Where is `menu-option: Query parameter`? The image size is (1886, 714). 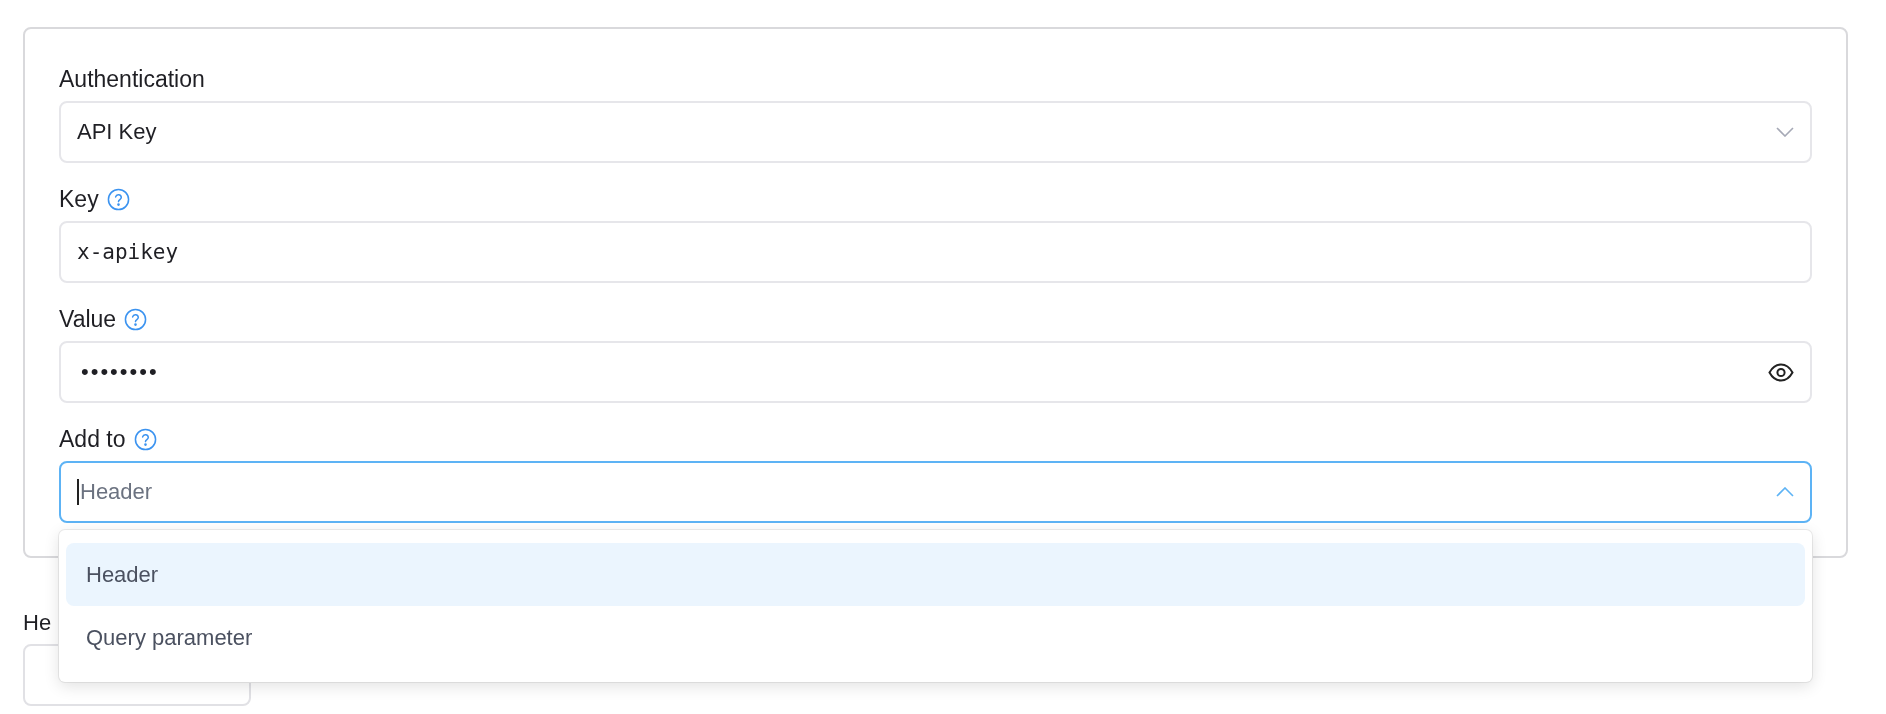
menu-option: Query parameter is located at coordinates (935, 637).